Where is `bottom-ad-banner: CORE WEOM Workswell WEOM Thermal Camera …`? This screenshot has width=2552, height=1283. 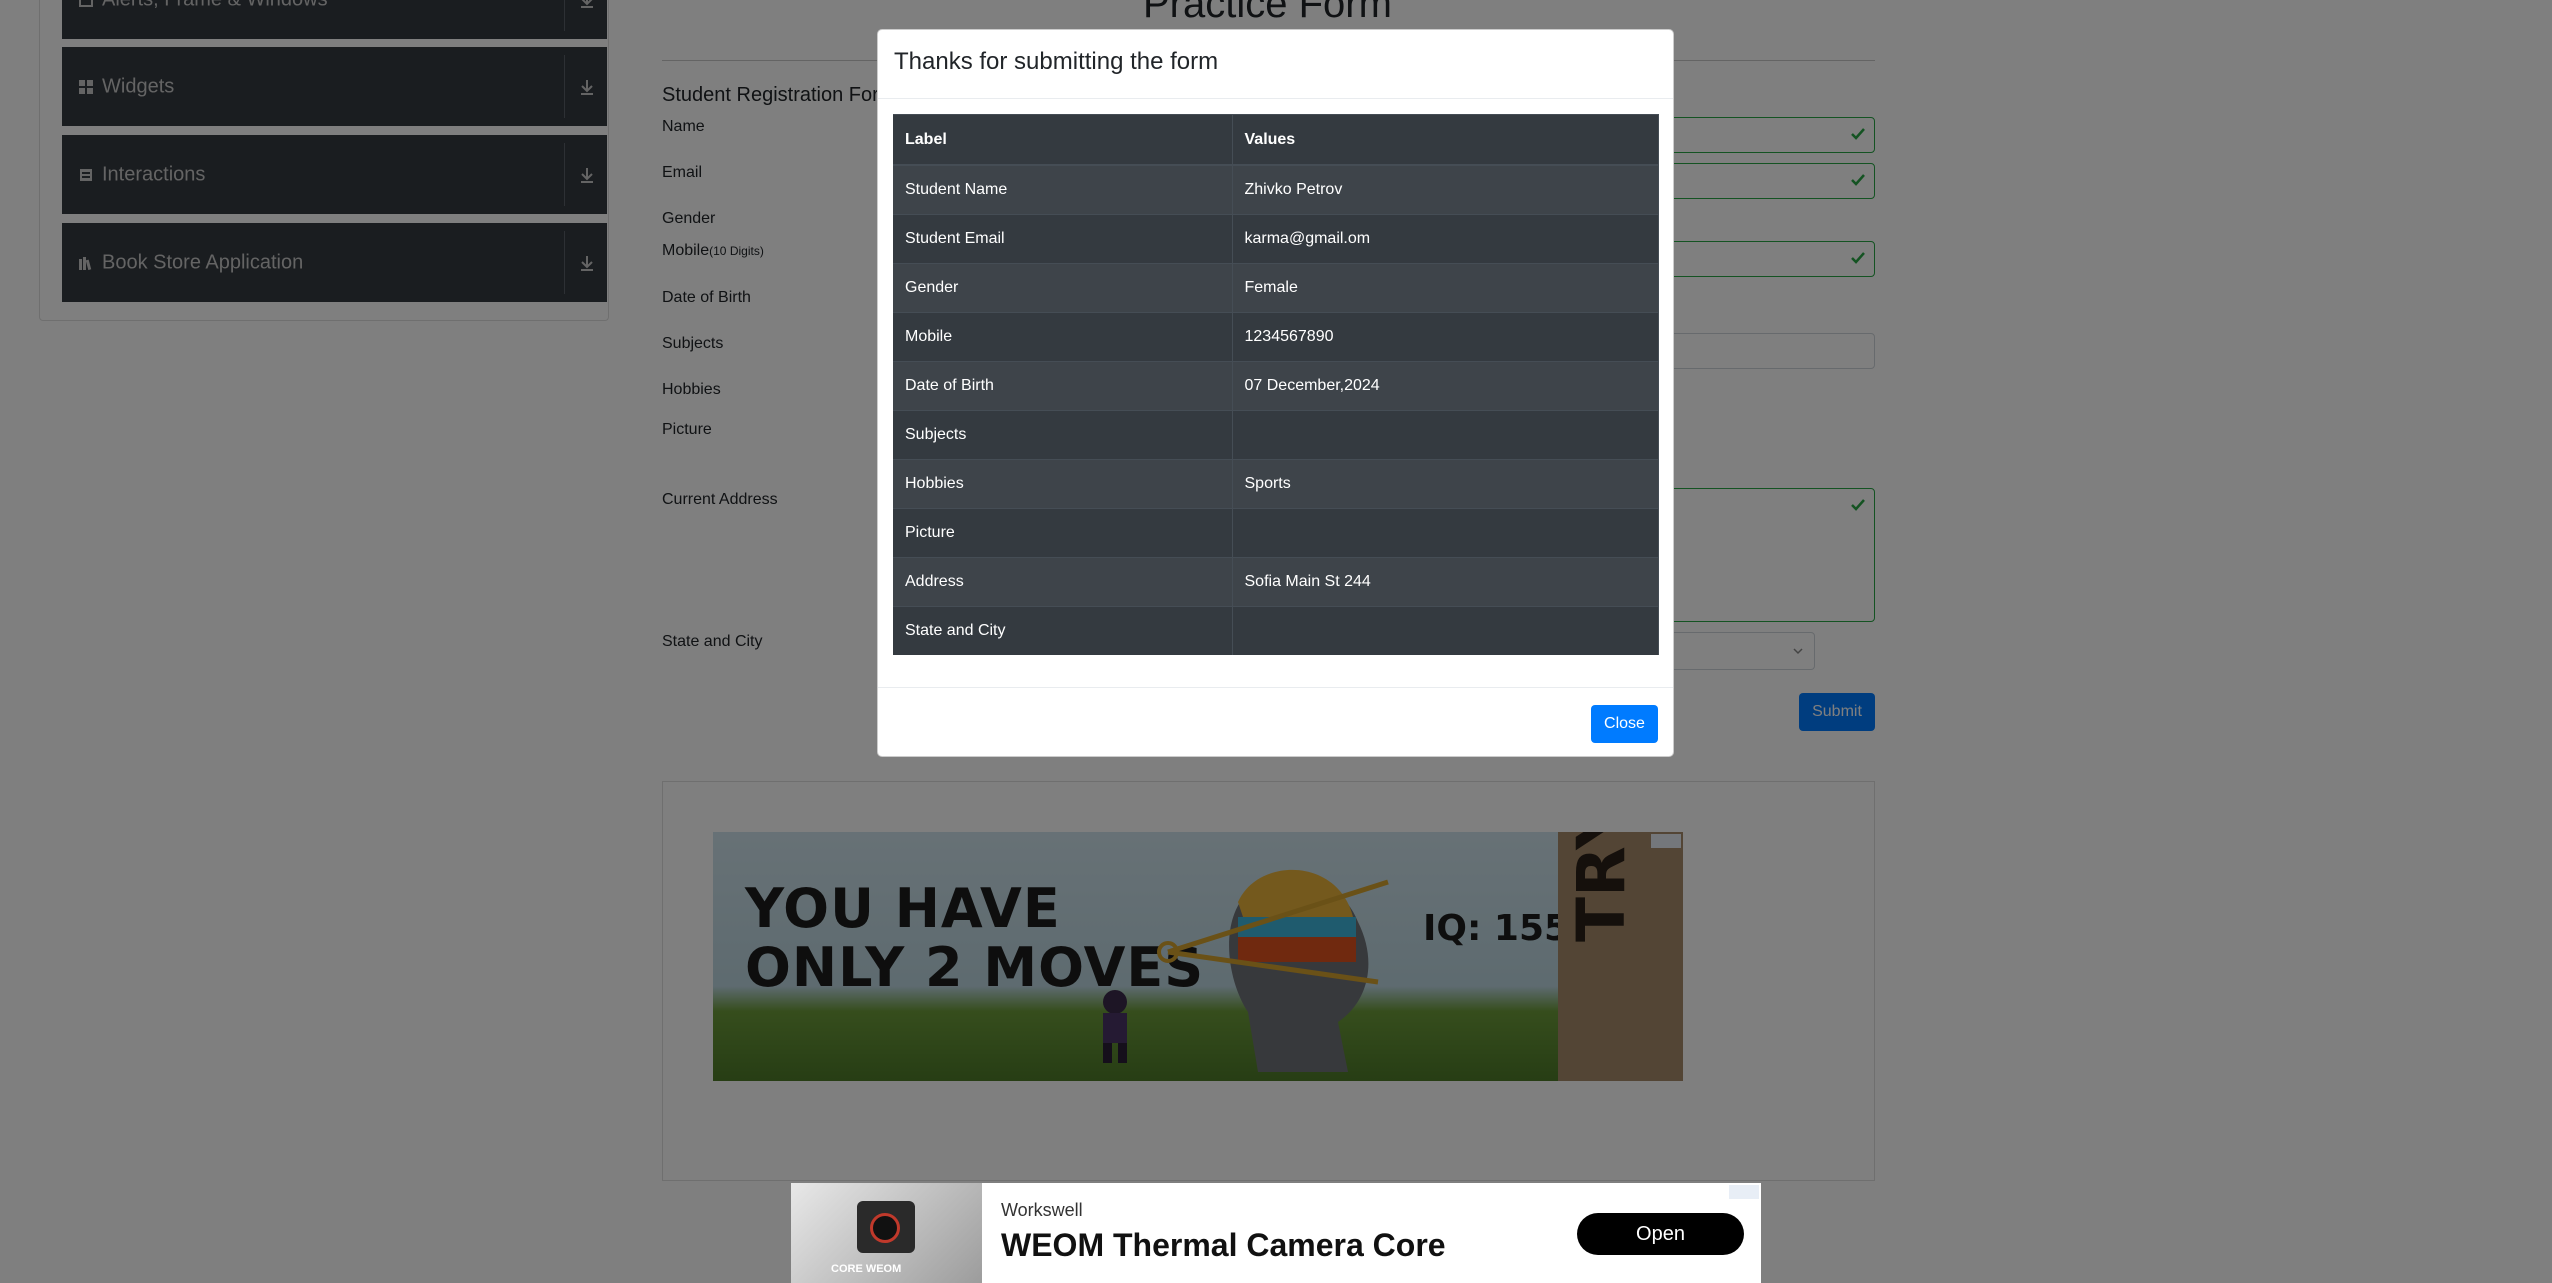 bottom-ad-banner: CORE WEOM Workswell WEOM Thermal Camera … is located at coordinates (1276, 1233).